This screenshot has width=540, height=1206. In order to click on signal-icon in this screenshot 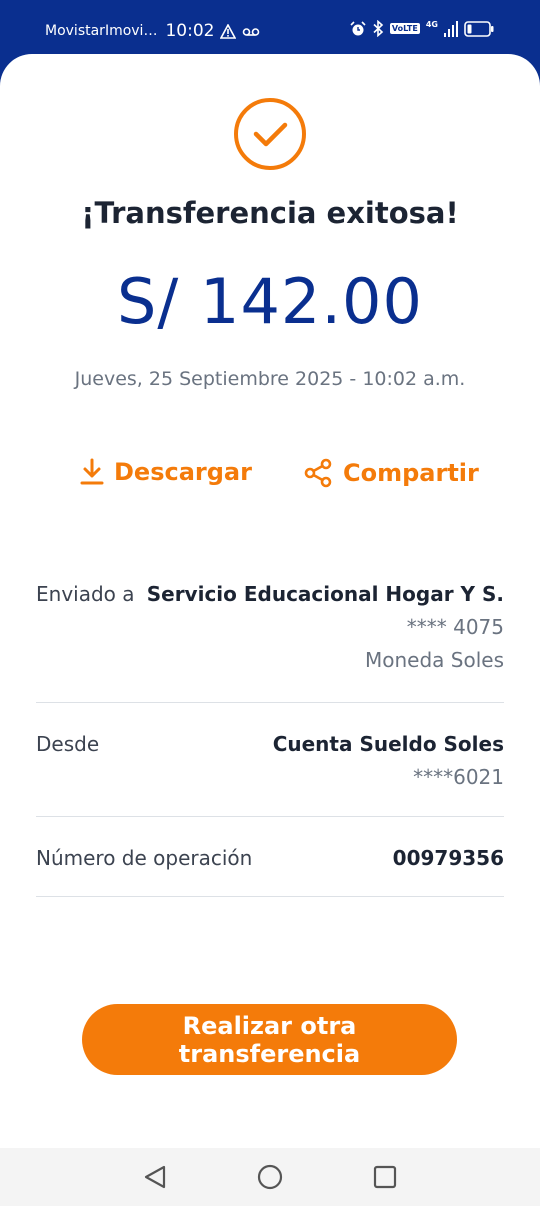, I will do `click(451, 28)`.